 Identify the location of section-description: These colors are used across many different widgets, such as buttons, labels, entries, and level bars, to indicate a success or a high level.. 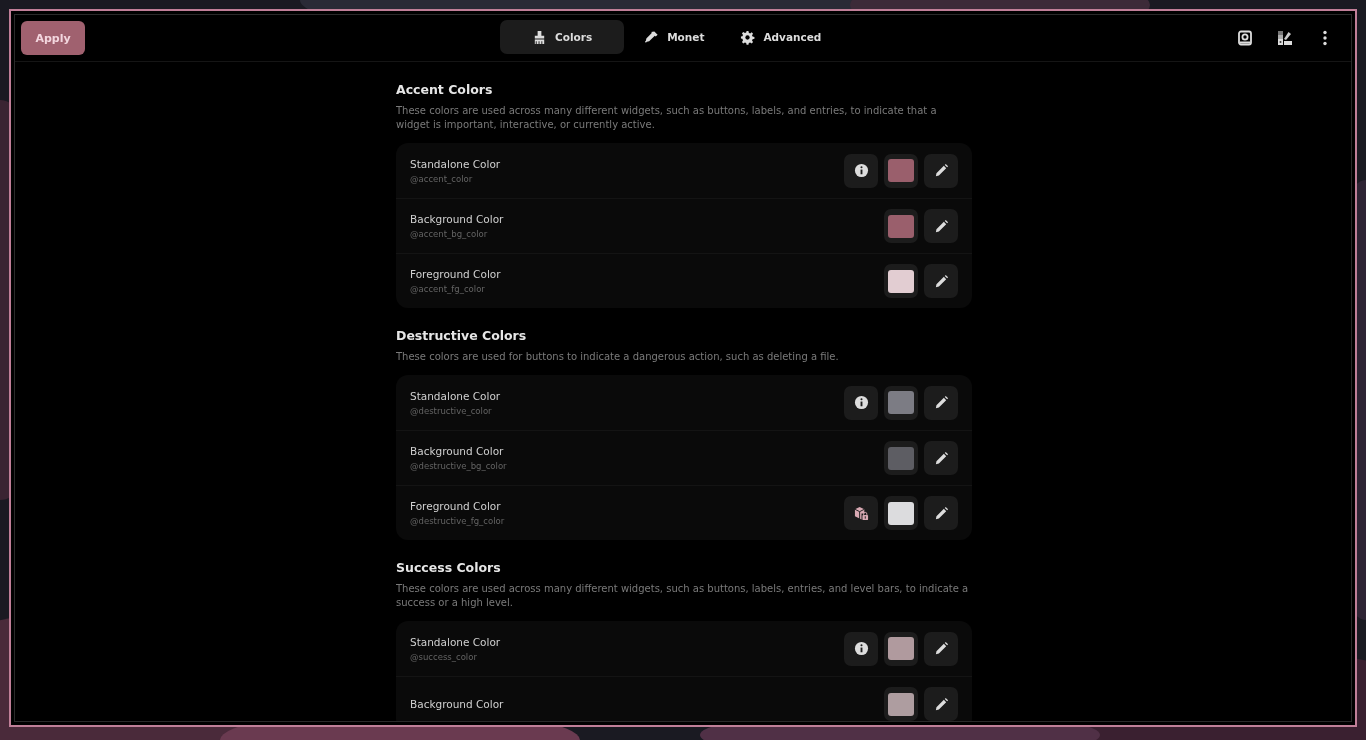
(683, 596).